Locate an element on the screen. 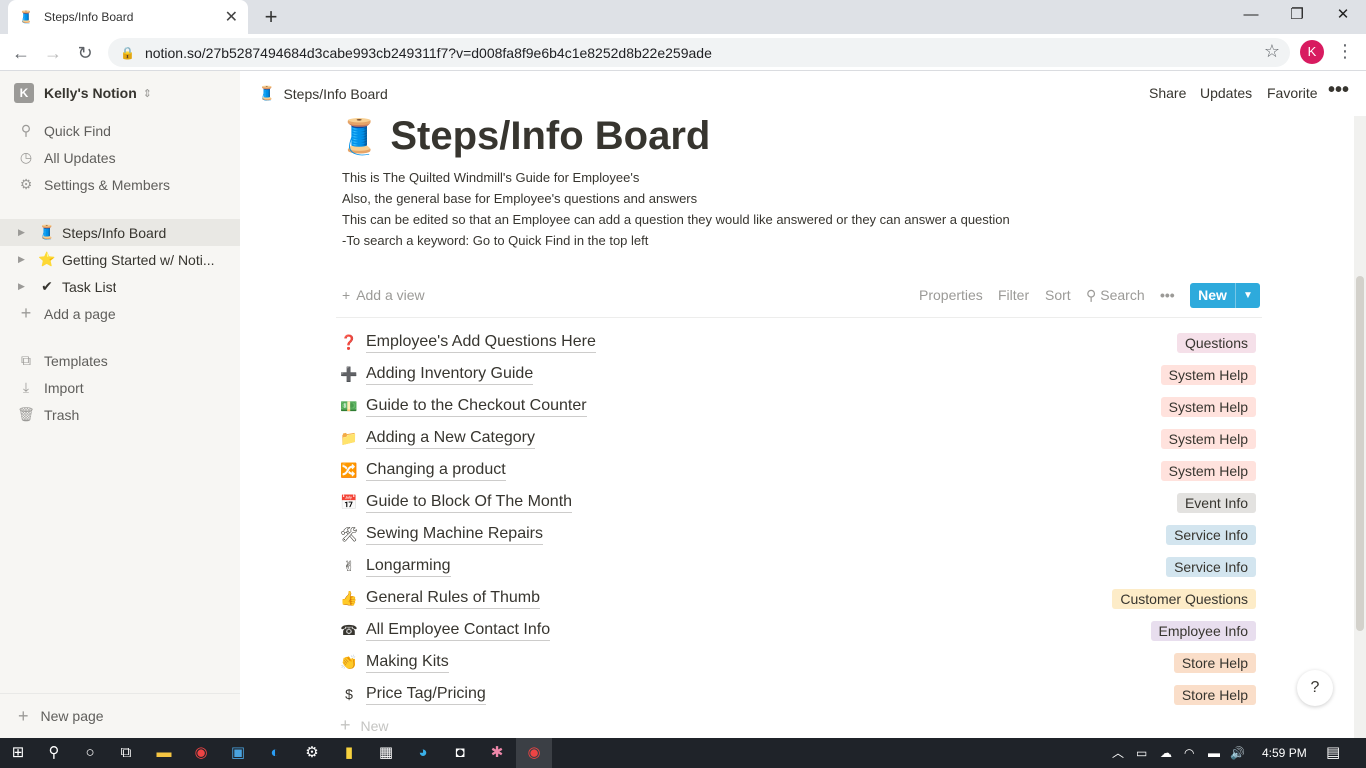 This screenshot has height=768, width=1366. page-scrollbar is located at coordinates (1360, 427).